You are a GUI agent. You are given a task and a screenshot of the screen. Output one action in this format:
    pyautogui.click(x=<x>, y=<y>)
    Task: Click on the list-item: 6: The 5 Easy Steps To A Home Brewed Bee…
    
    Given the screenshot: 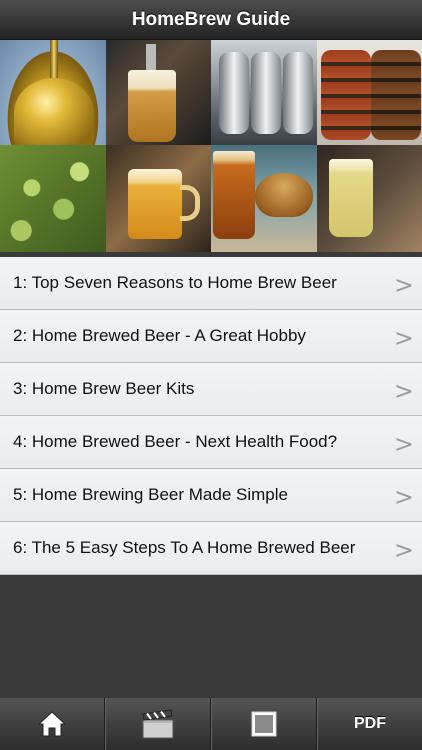 What is the action you would take?
    pyautogui.click(x=211, y=548)
    